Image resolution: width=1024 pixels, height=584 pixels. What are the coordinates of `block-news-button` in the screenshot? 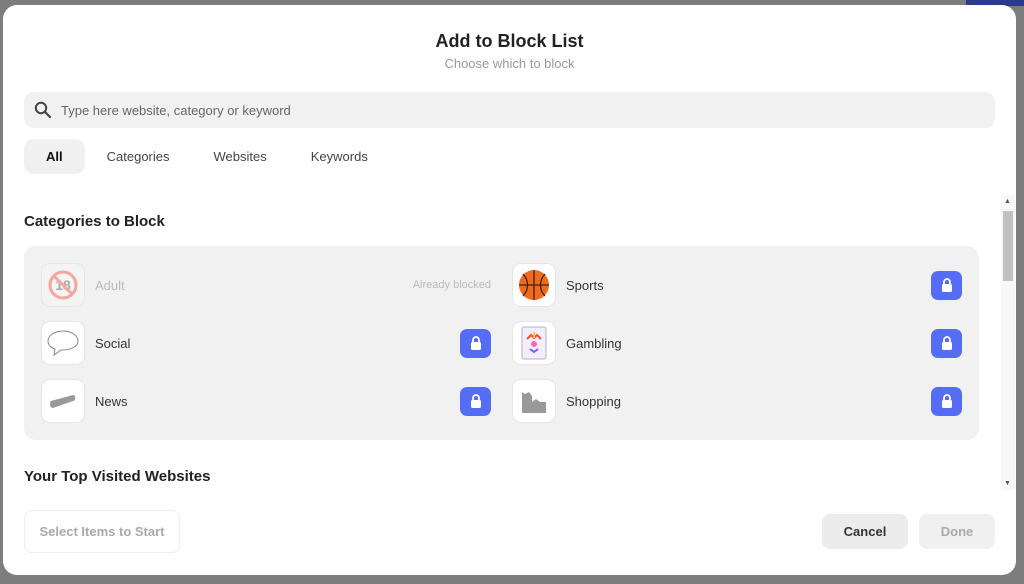 It's located at (475, 401).